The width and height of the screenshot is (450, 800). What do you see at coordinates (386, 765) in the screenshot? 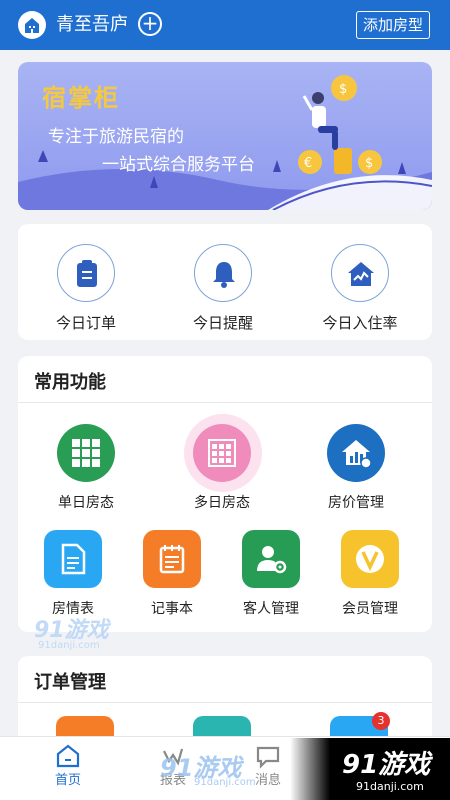
I see `watermark-text: 91游戏` at bounding box center [386, 765].